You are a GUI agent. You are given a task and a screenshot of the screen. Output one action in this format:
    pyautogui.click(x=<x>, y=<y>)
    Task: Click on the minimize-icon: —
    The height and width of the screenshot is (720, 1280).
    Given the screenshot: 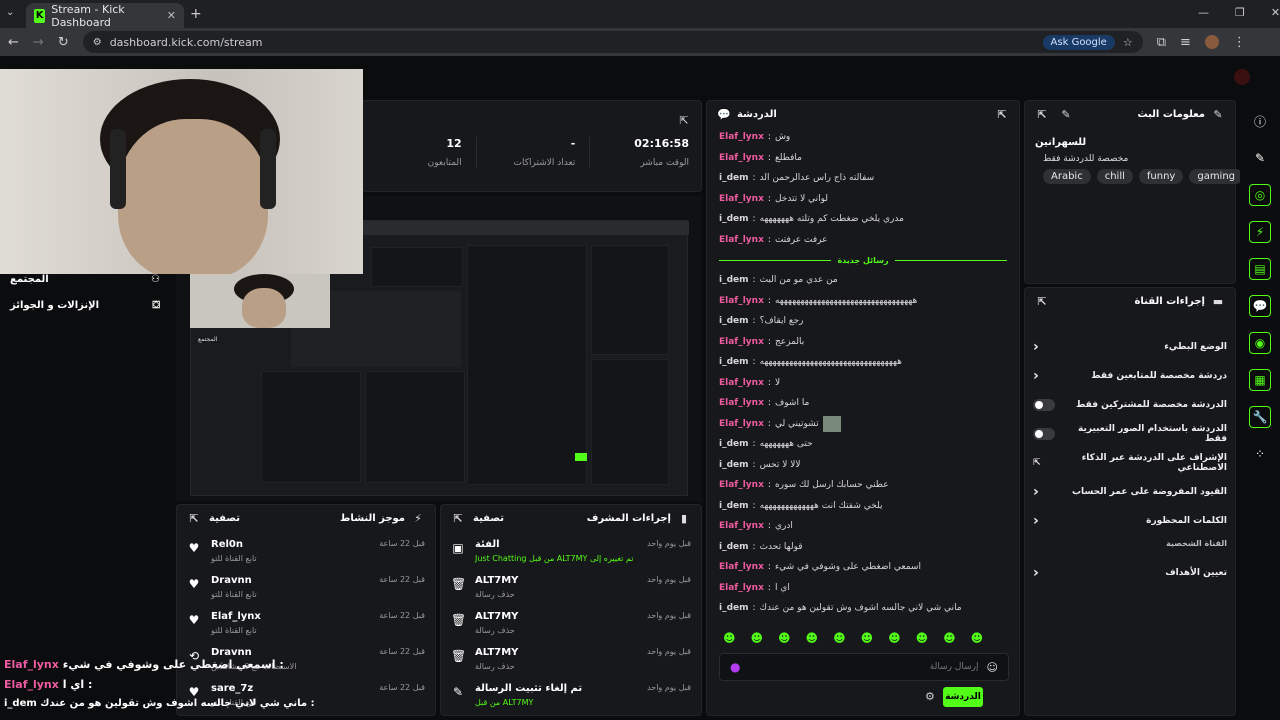 What is the action you would take?
    pyautogui.click(x=1203, y=12)
    